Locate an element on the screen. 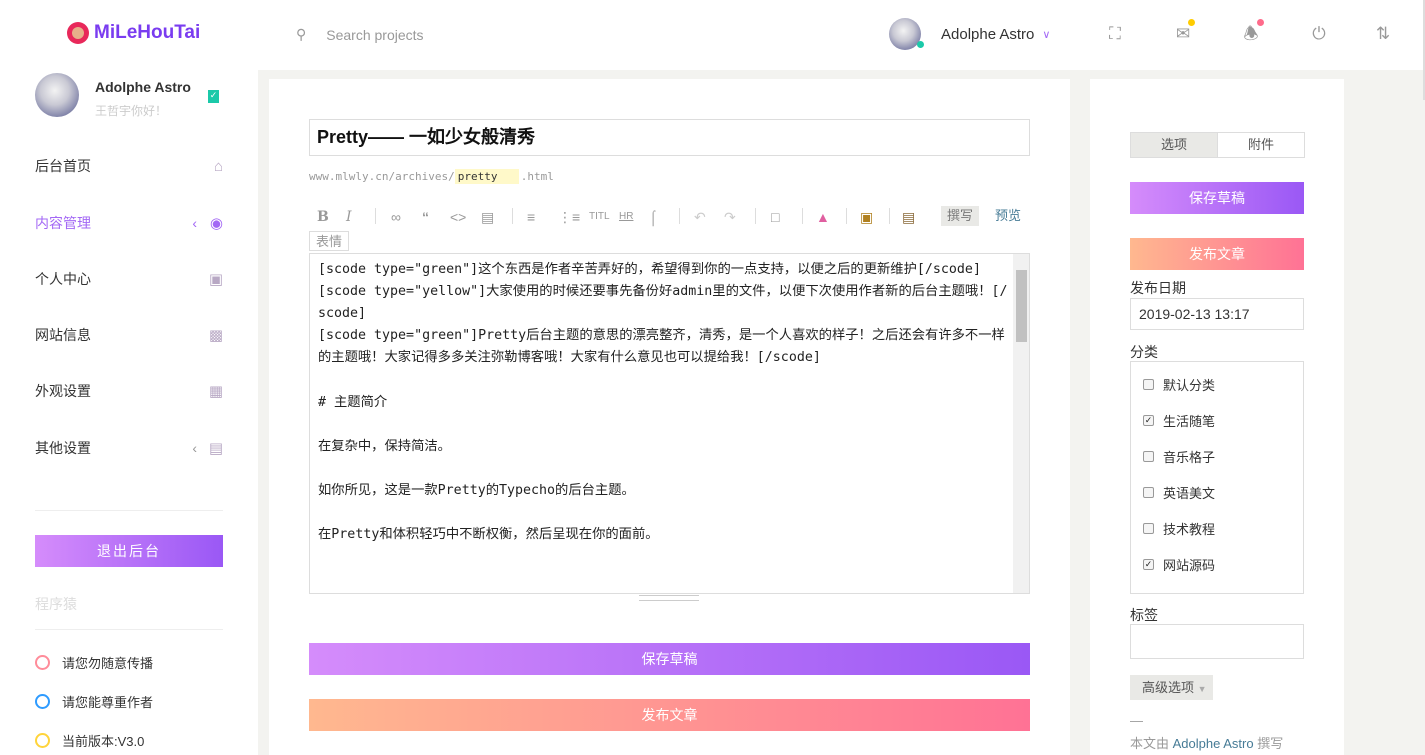  hr-icon: HR is located at coordinates (626, 217).